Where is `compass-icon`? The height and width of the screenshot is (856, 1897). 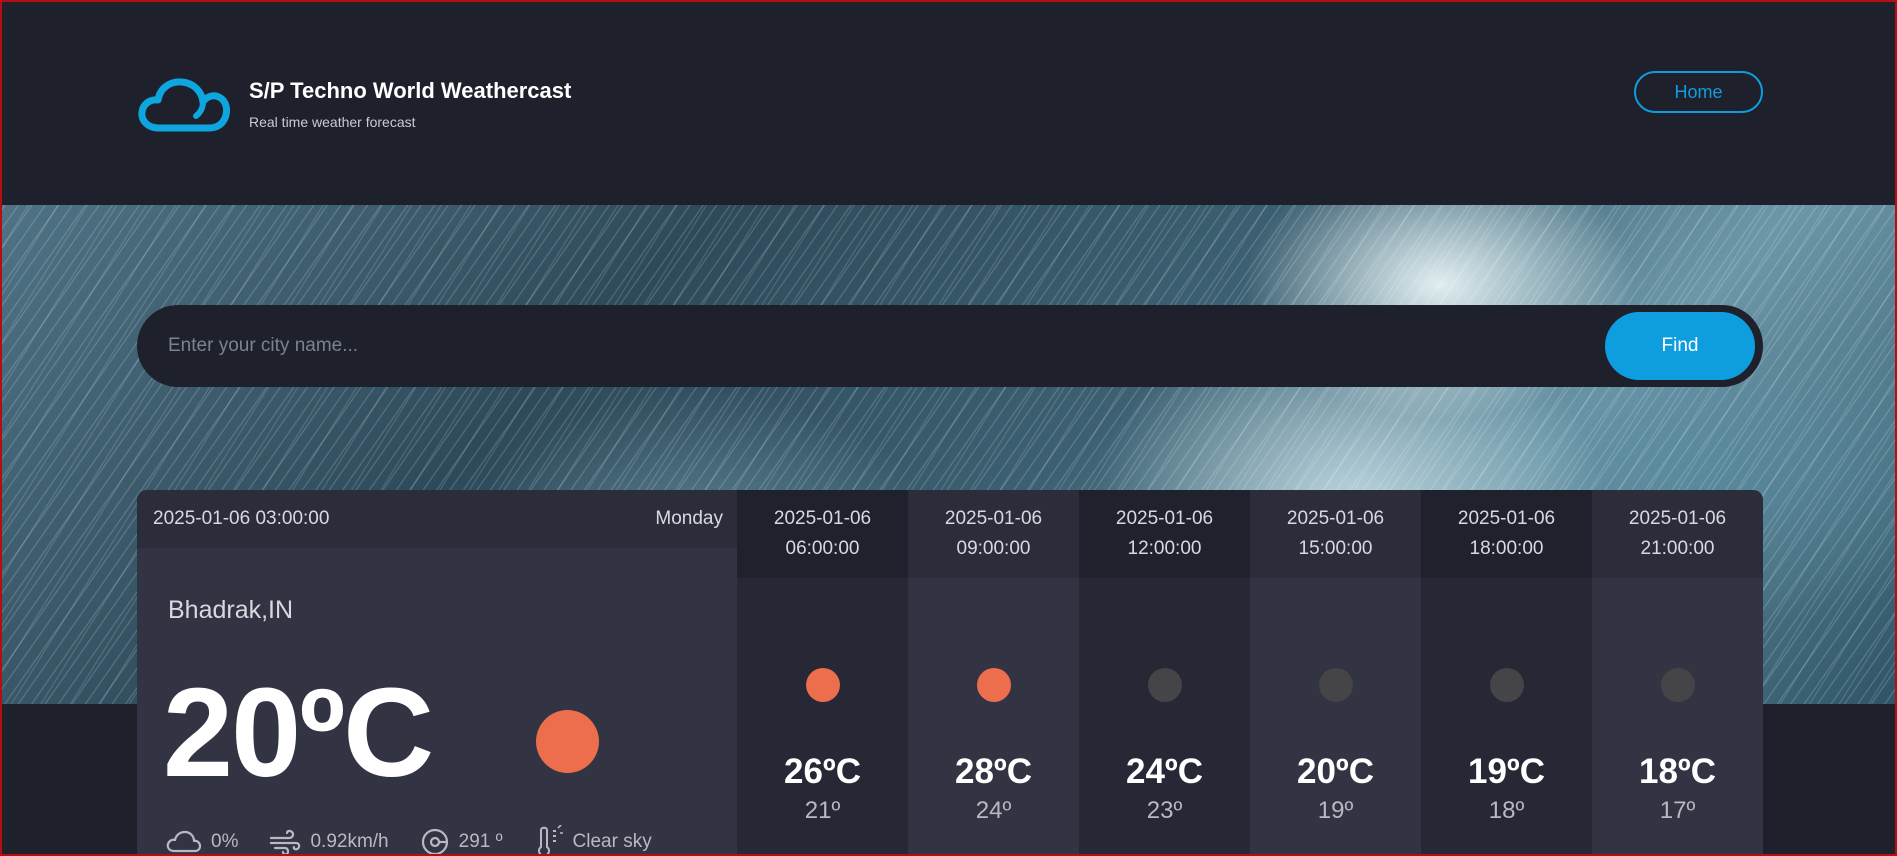 compass-icon is located at coordinates (434, 842).